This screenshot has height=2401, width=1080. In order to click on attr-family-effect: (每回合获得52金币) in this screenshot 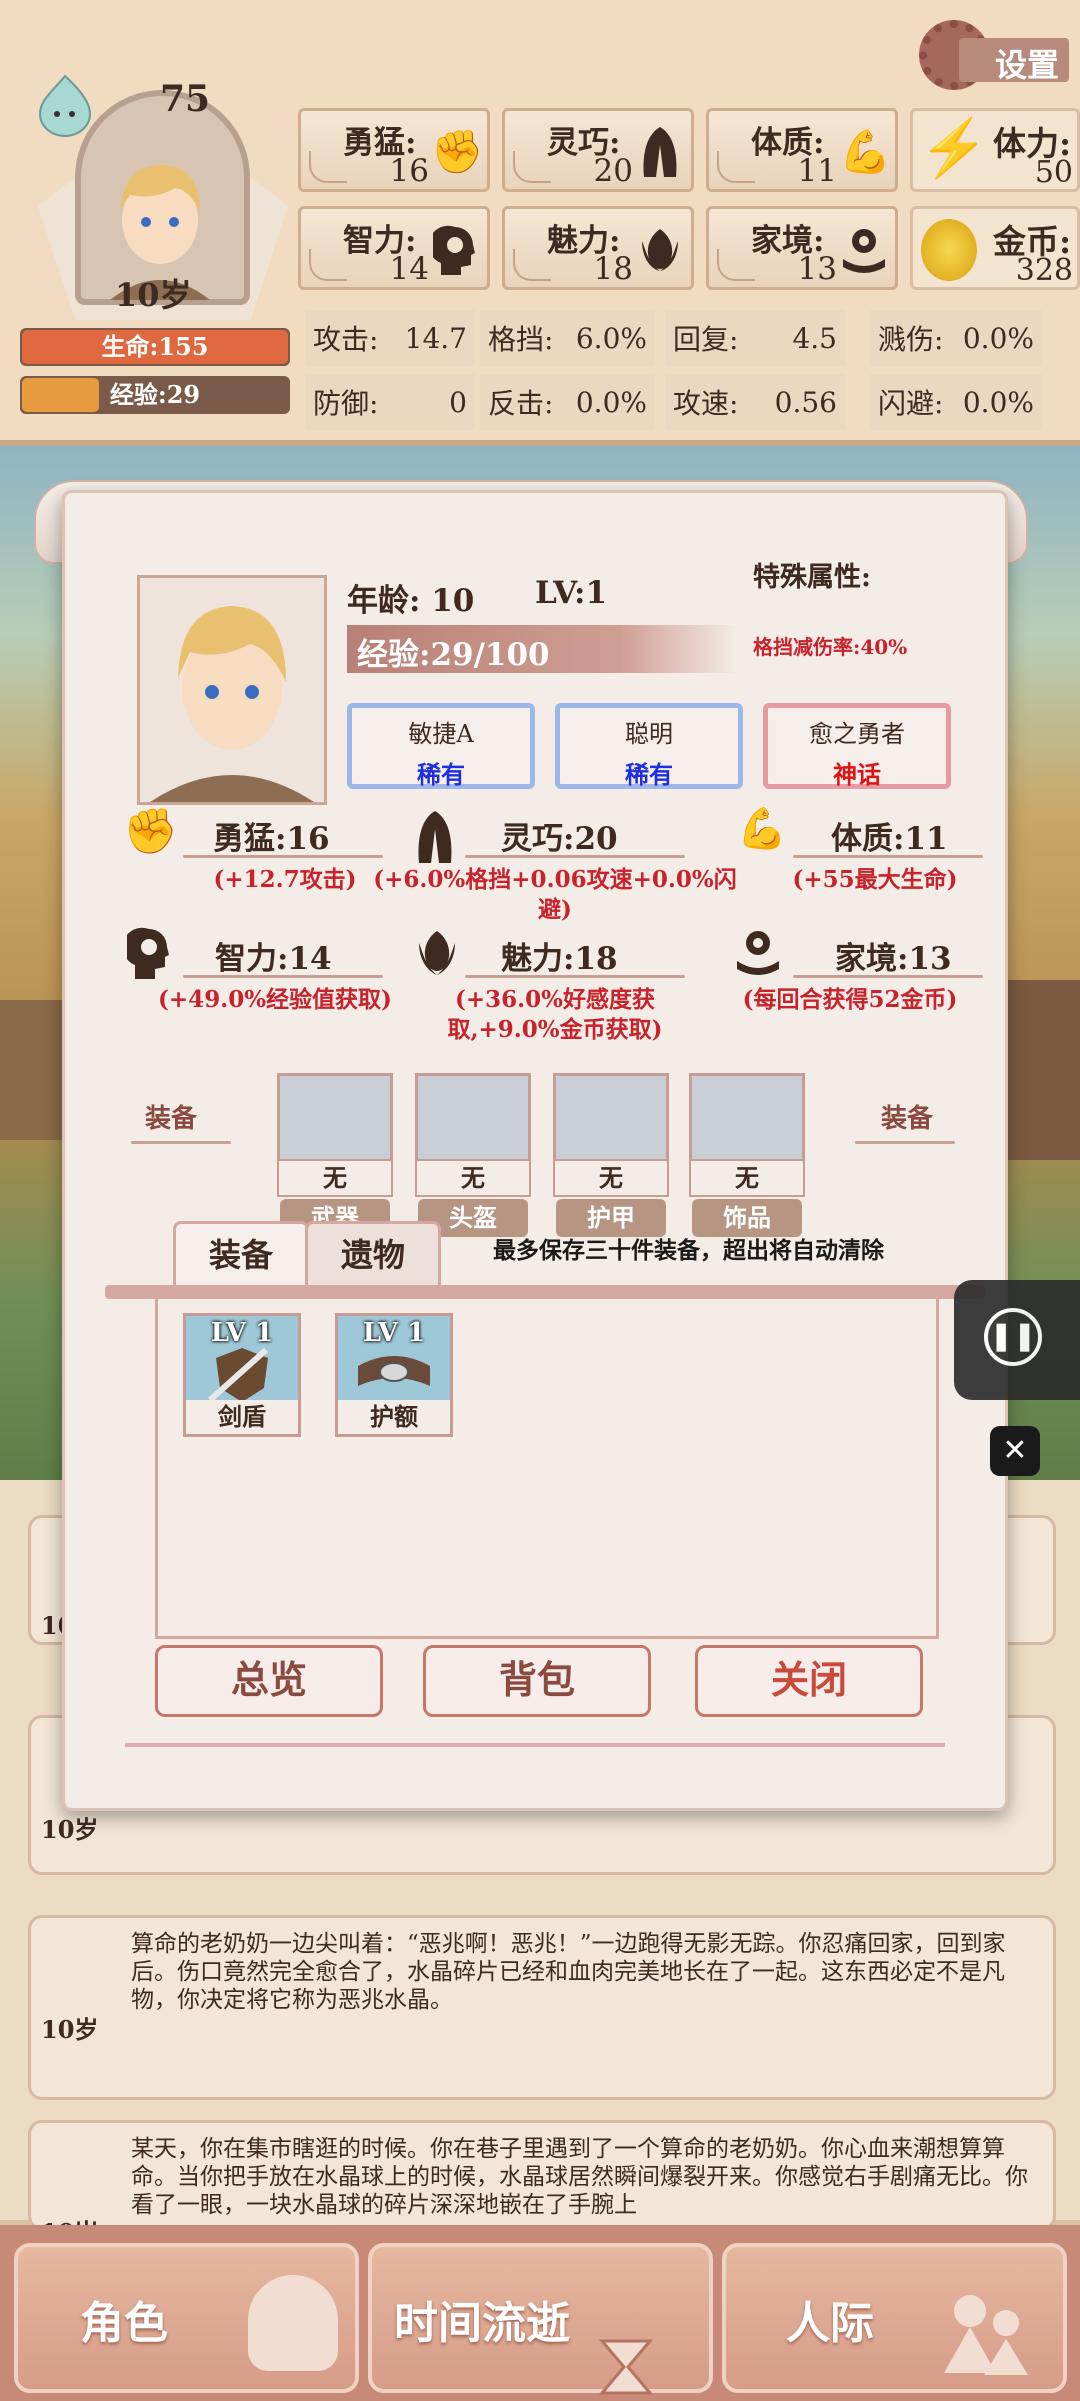, I will do `click(850, 999)`.